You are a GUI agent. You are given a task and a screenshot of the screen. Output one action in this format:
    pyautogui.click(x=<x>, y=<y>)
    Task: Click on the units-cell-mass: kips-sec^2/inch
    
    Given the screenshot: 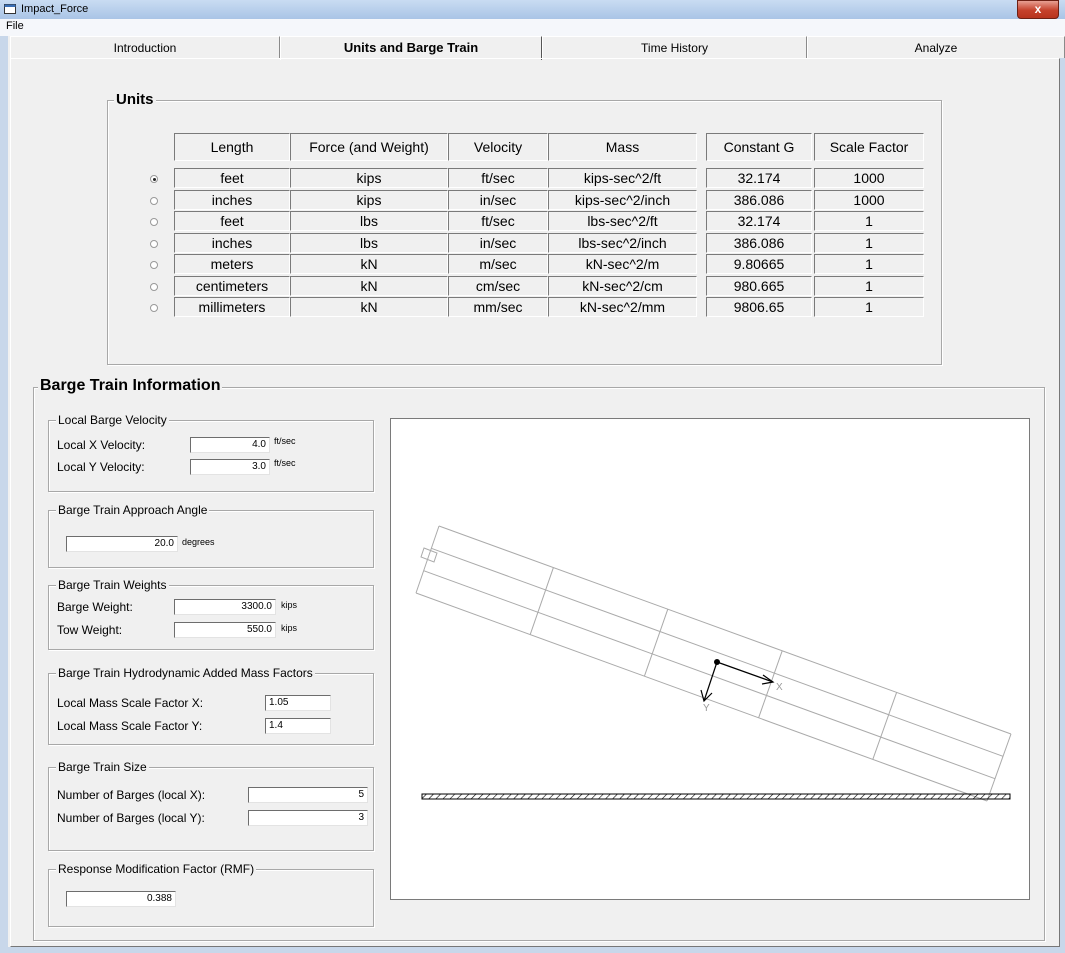 What is the action you would take?
    pyautogui.click(x=622, y=199)
    